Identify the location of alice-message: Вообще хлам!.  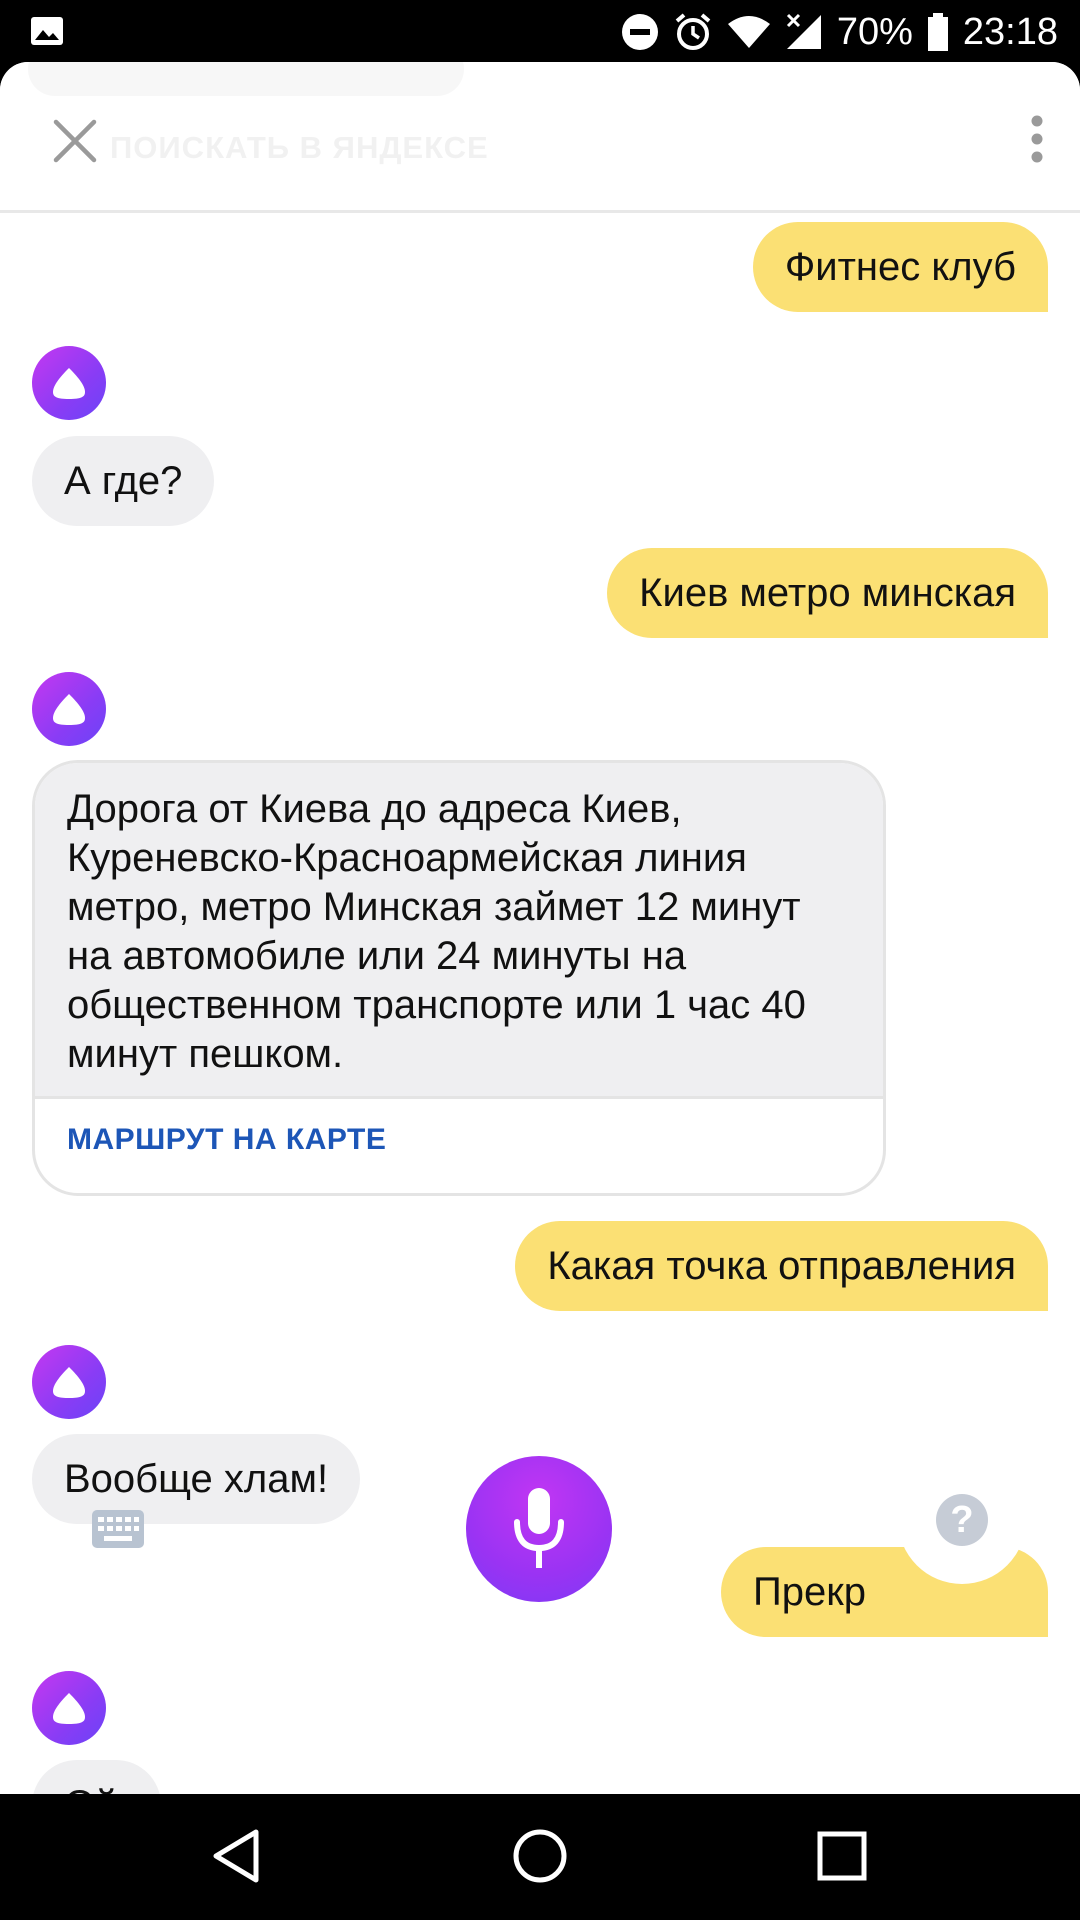
(196, 1479).